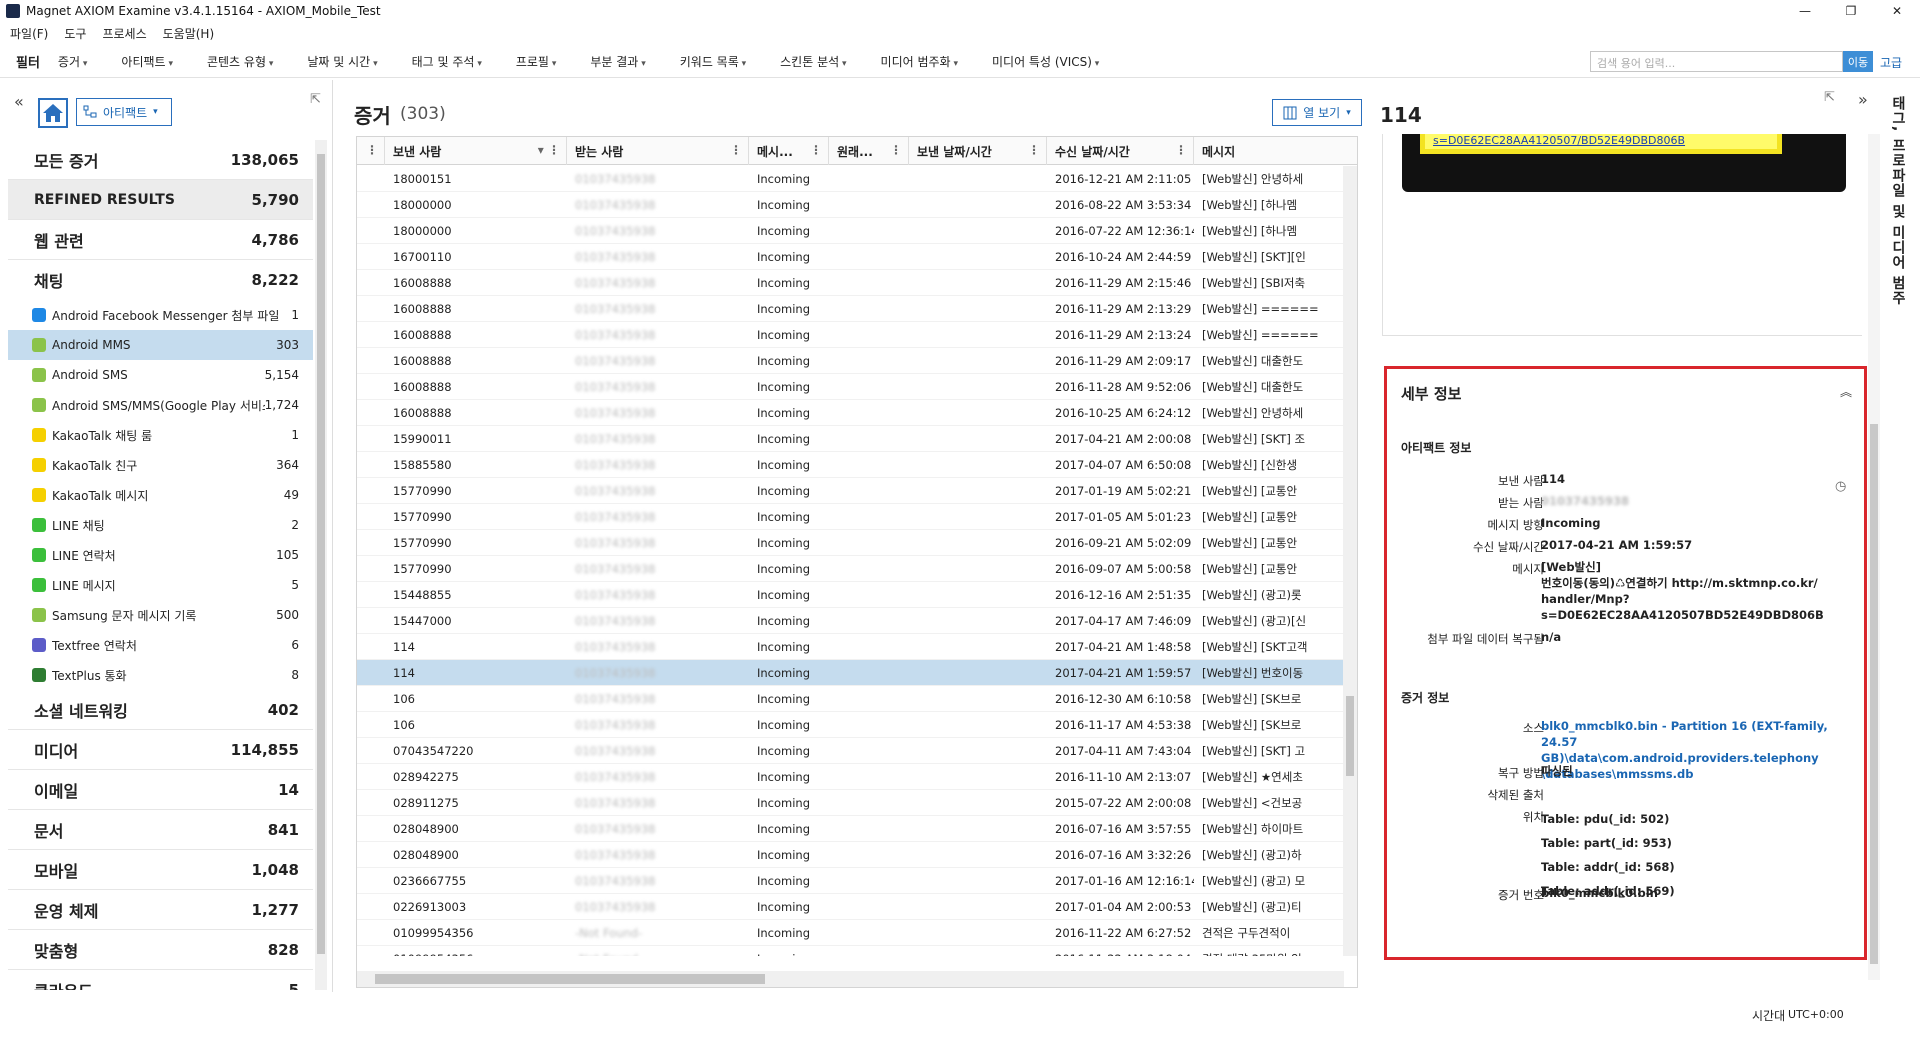 The height and width of the screenshot is (1040, 1920). What do you see at coordinates (713, 61) in the screenshot?
I see `filter-keyword-lists: 키워드 목록` at bounding box center [713, 61].